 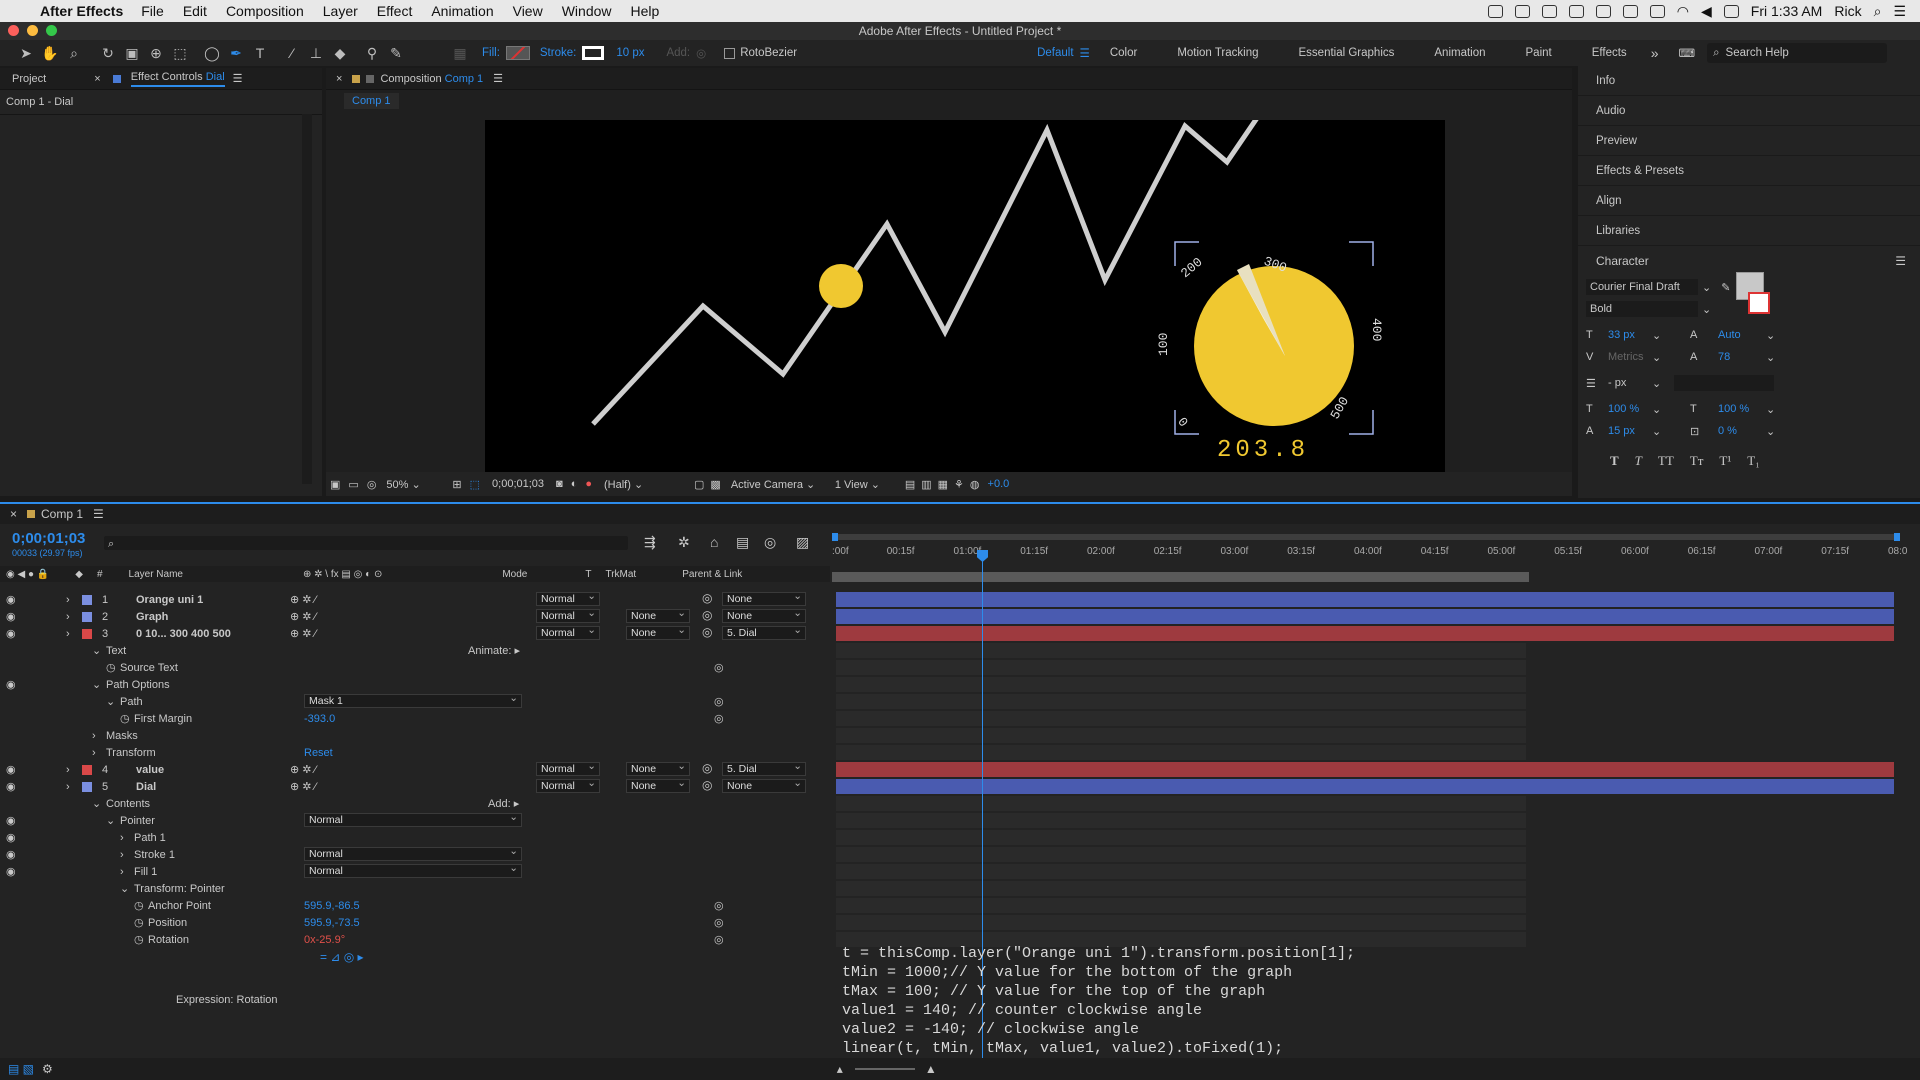 I want to click on vscale-arrow-icon: ⌄, so click(x=1671, y=409).